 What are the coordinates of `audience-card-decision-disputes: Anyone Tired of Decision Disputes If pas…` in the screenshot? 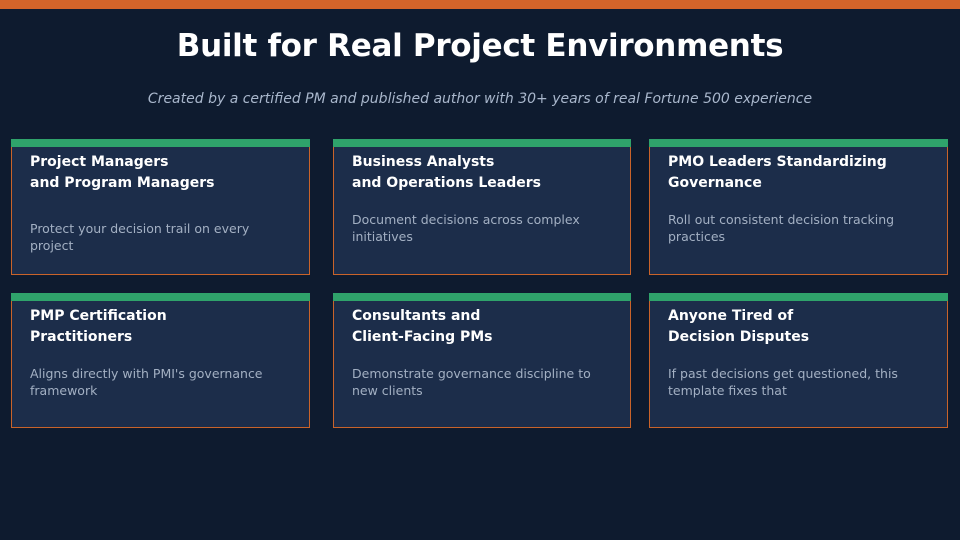 It's located at (798, 360).